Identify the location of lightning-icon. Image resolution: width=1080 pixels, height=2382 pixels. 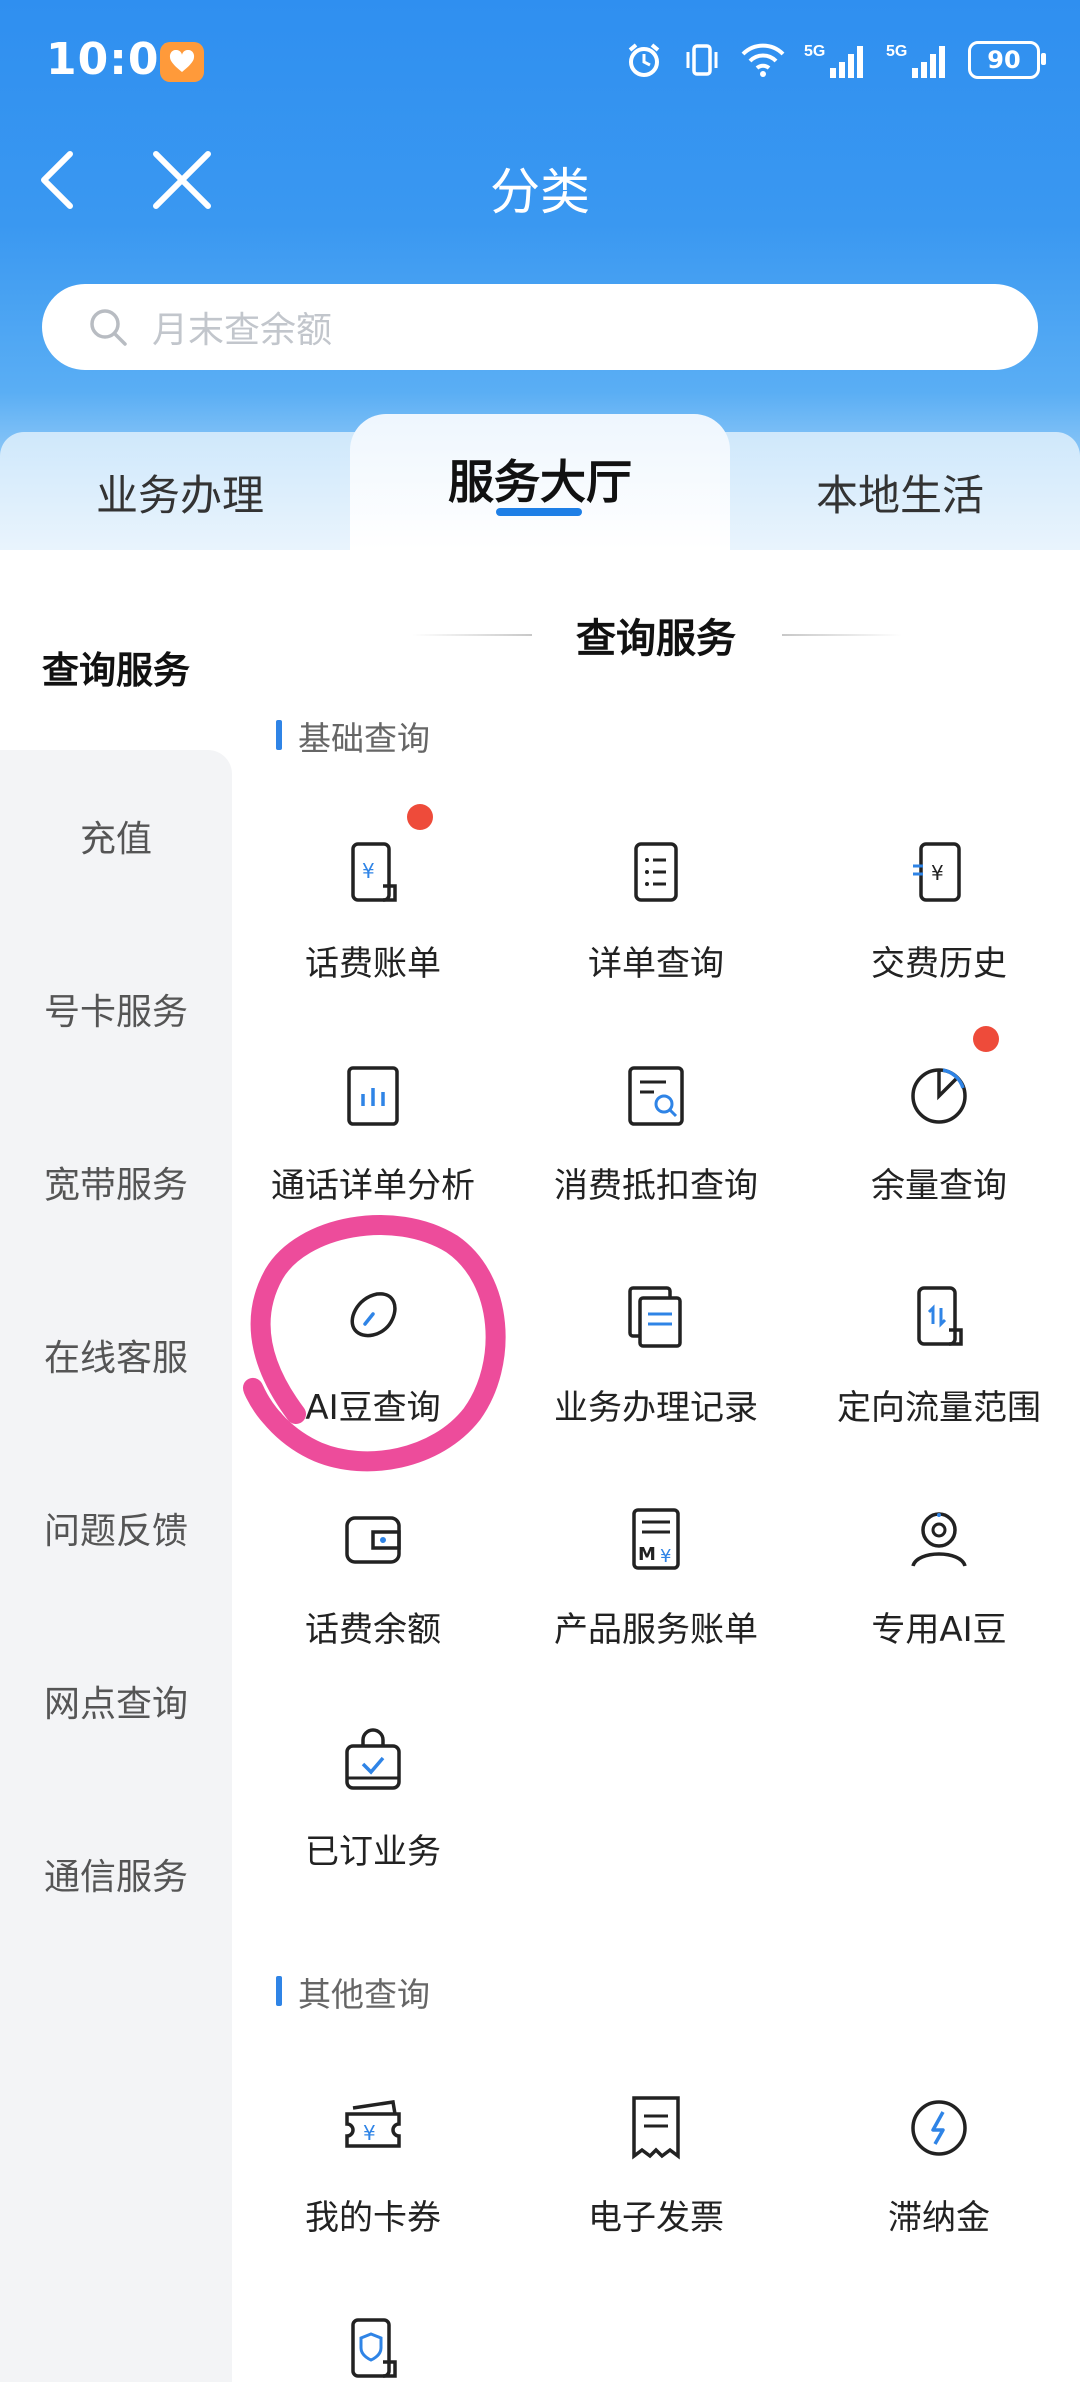
(939, 2128).